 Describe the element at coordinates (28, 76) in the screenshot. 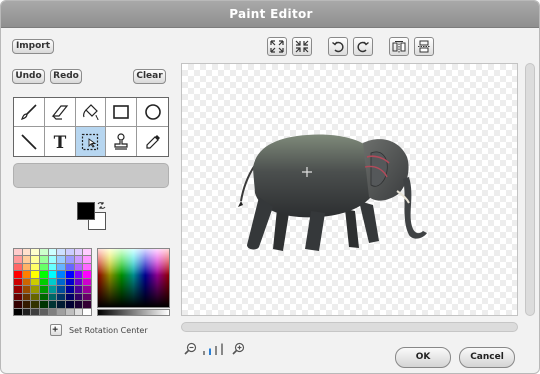

I see `undo-button: Undo` at that location.